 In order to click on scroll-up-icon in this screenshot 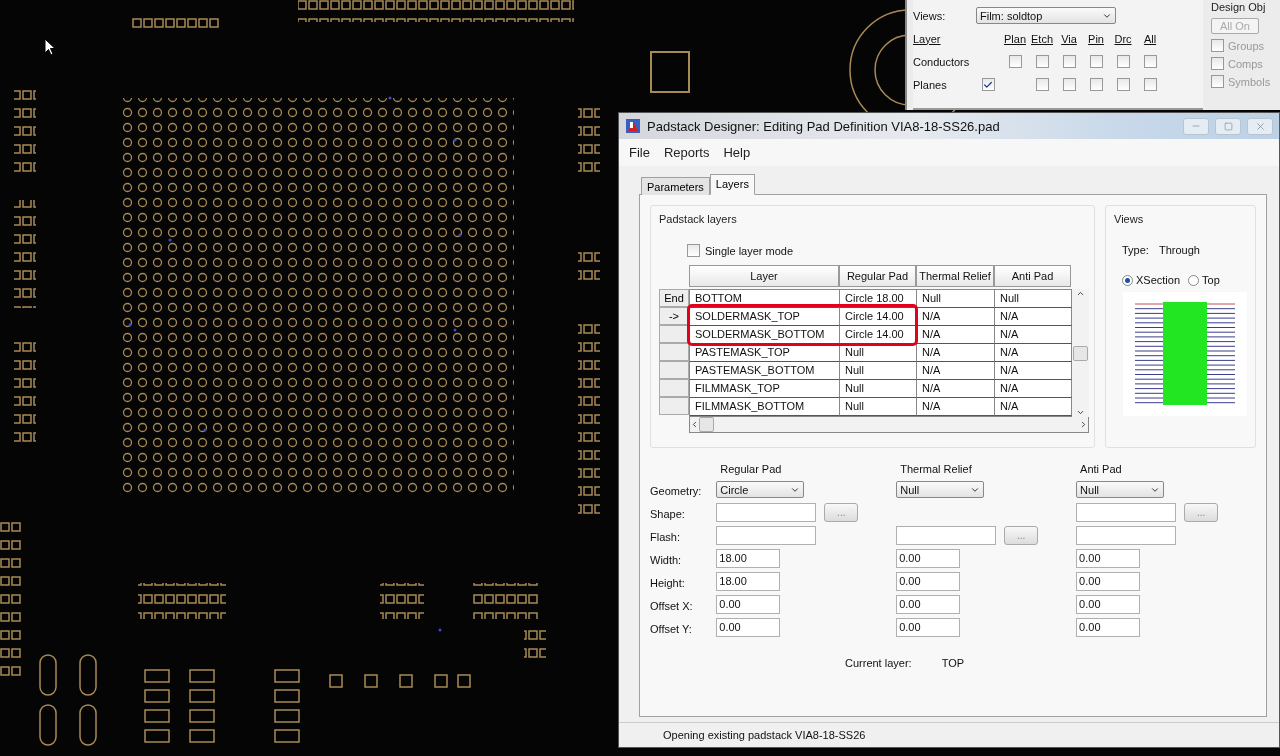, I will do `click(1080, 293)`.